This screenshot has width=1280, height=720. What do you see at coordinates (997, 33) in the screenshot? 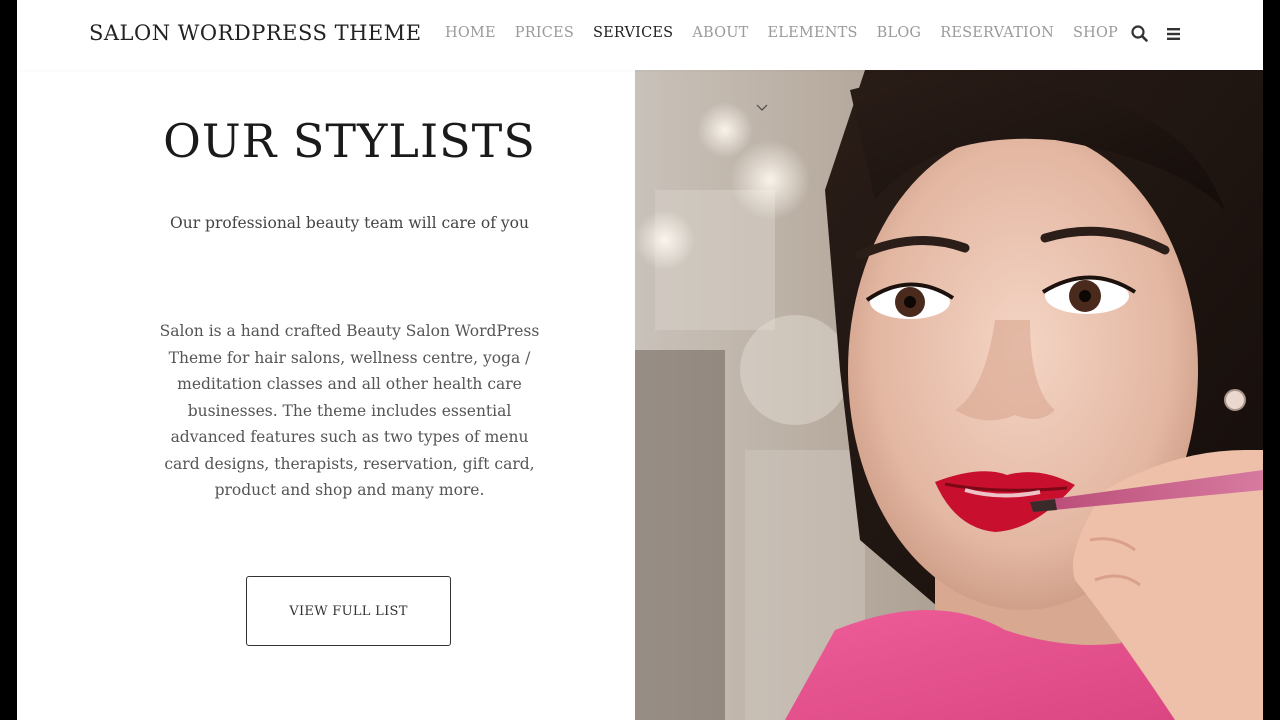
I see `nav-item-reservation: RESERVATION` at bounding box center [997, 33].